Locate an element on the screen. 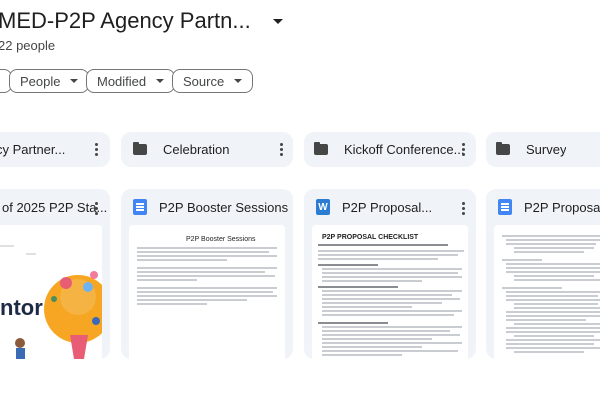 Image resolution: width=600 pixels, height=400 pixels. chip-label: Source is located at coordinates (204, 81).